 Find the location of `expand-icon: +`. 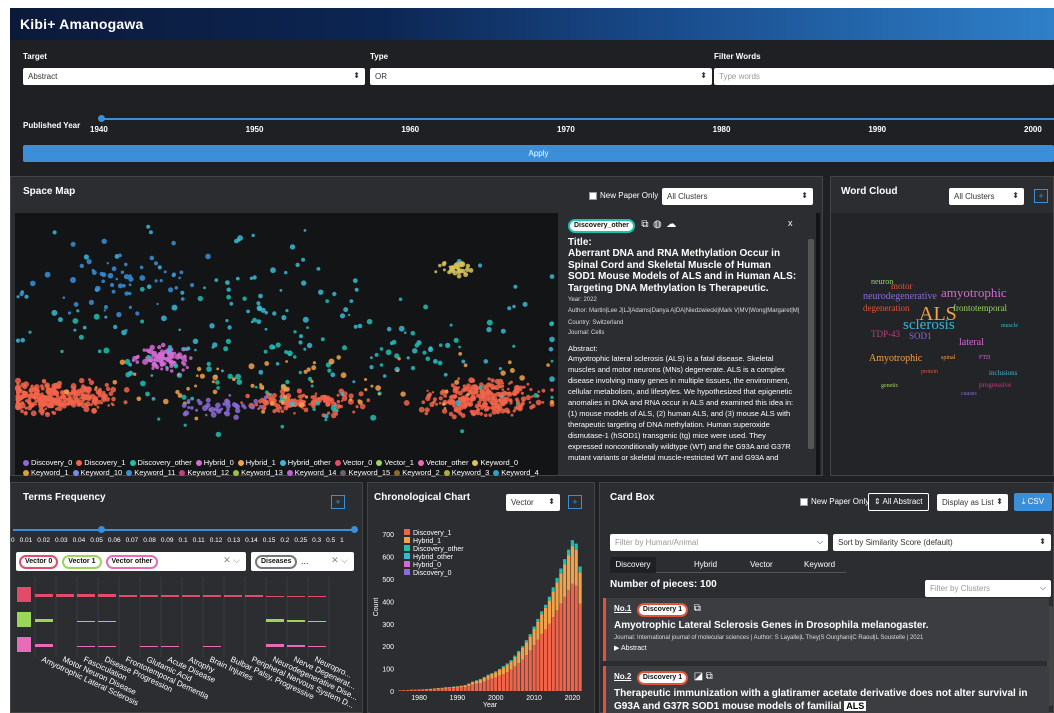

expand-icon: + is located at coordinates (338, 502).